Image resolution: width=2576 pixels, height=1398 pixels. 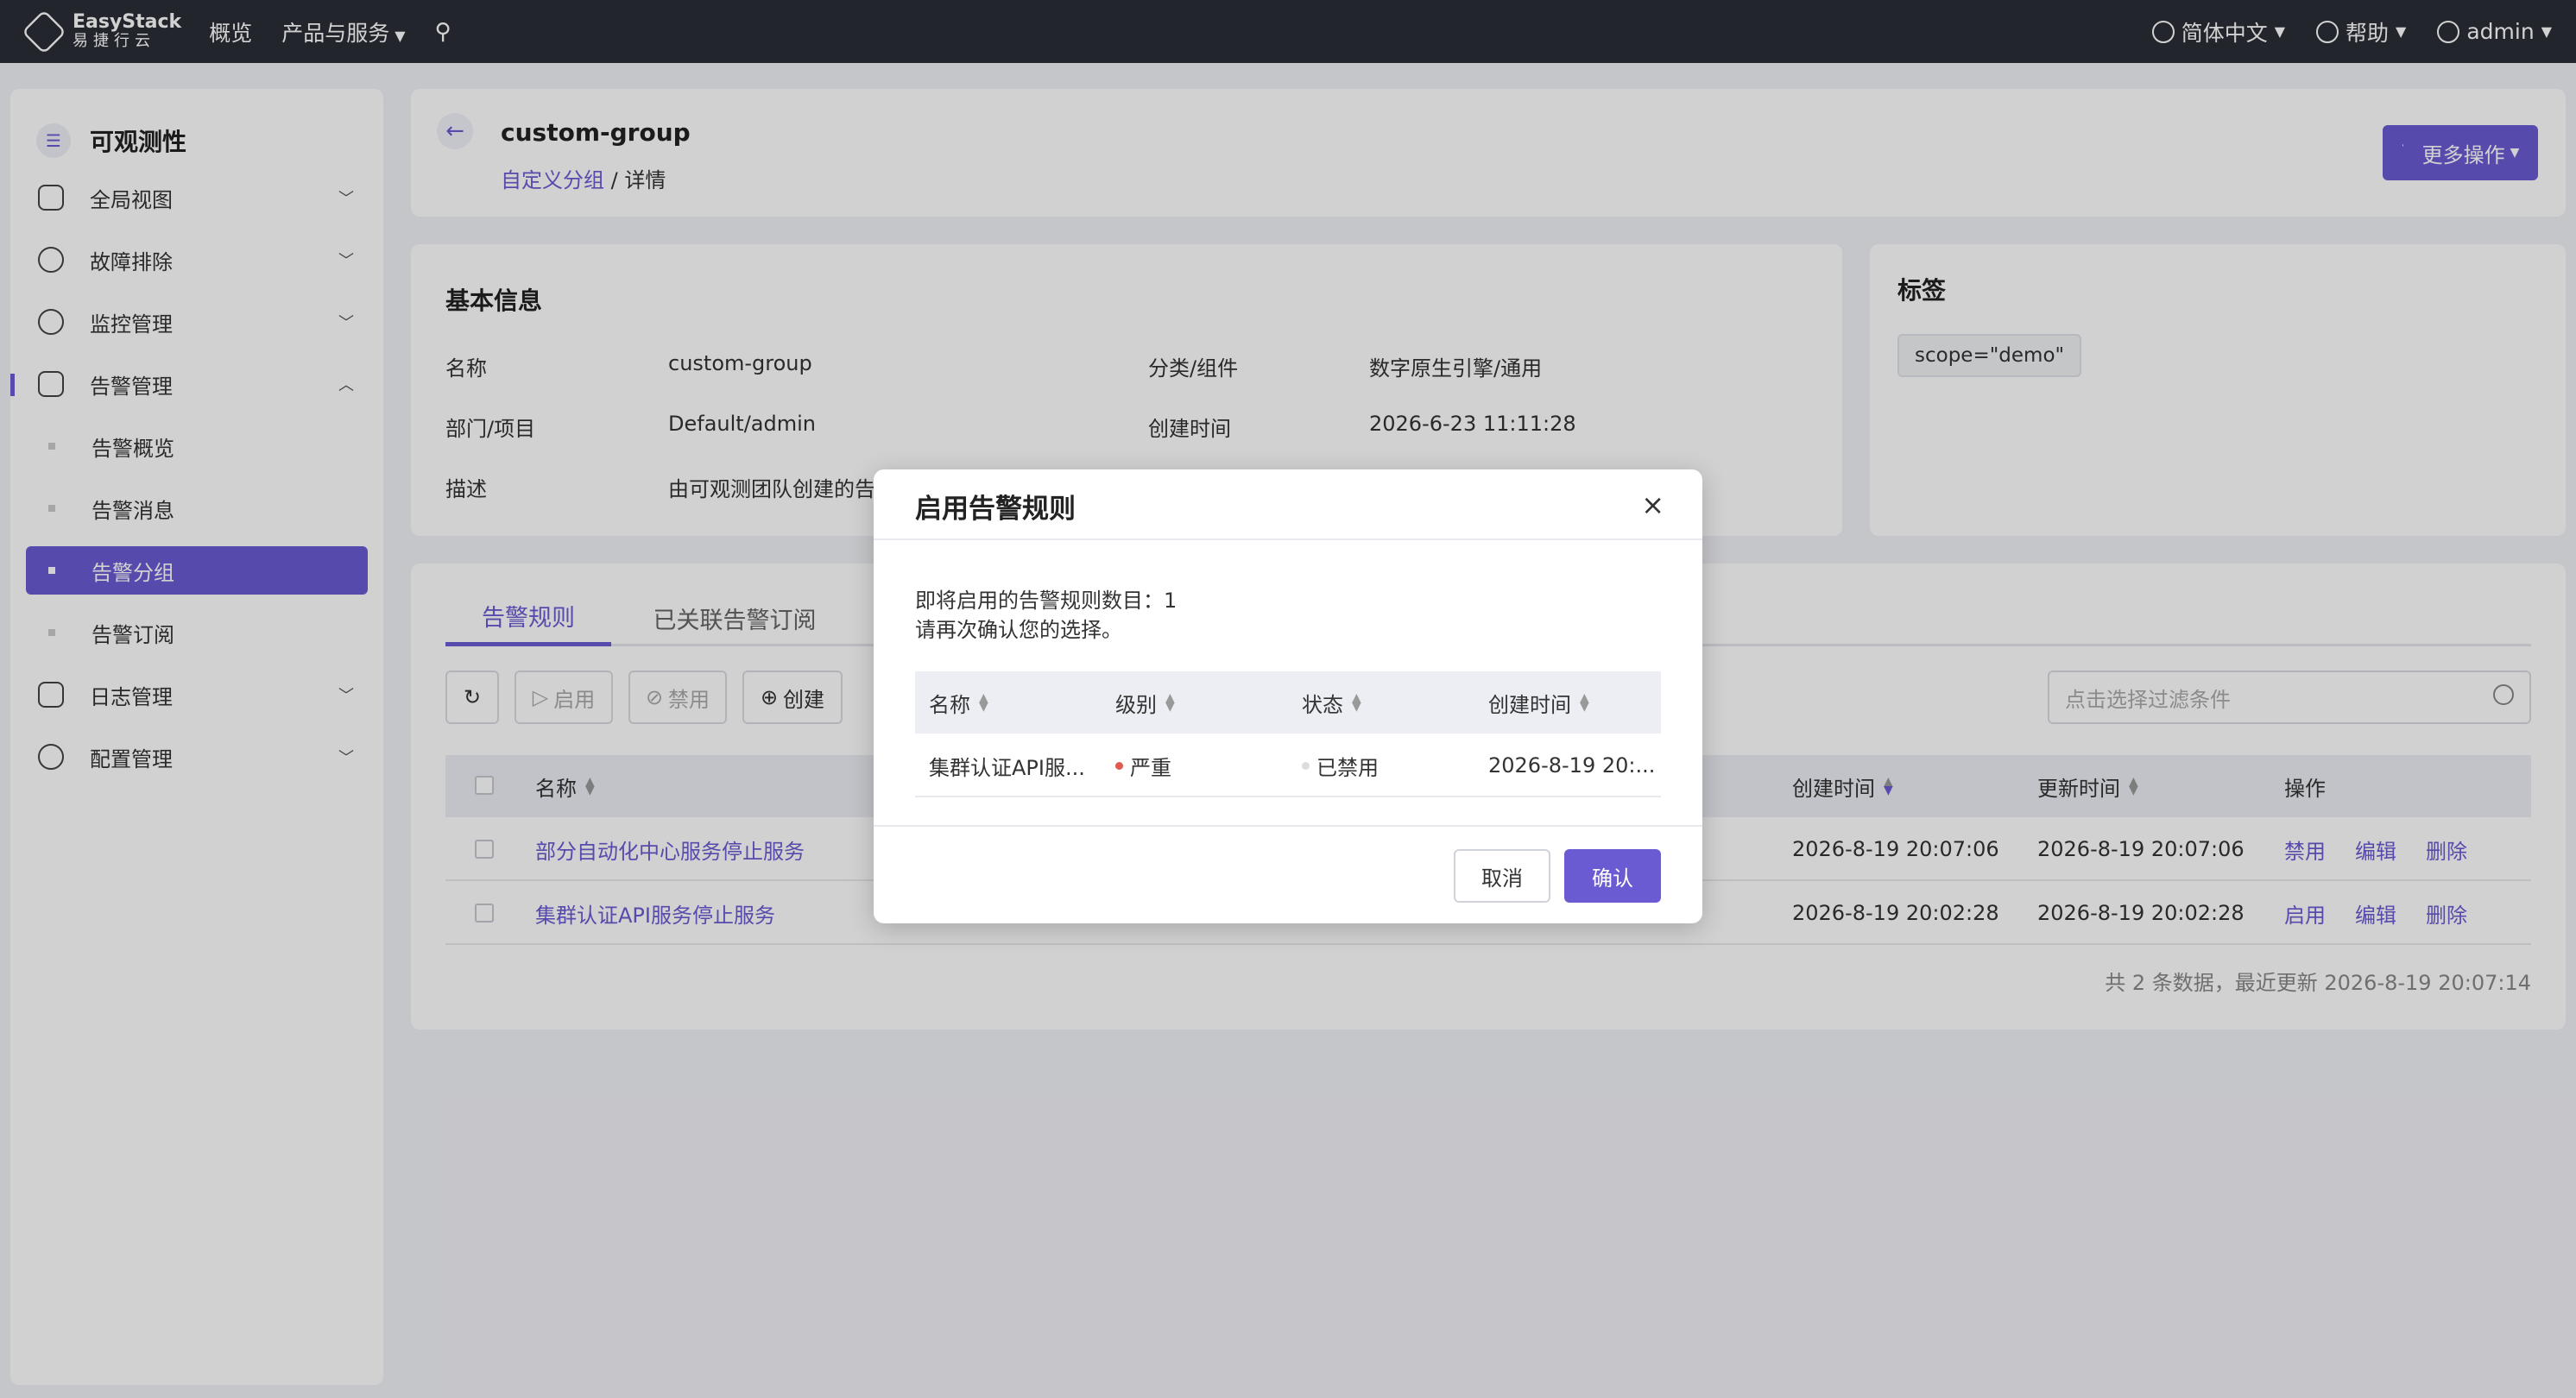 What do you see at coordinates (1136, 704) in the screenshot?
I see `column-label: 级别` at bounding box center [1136, 704].